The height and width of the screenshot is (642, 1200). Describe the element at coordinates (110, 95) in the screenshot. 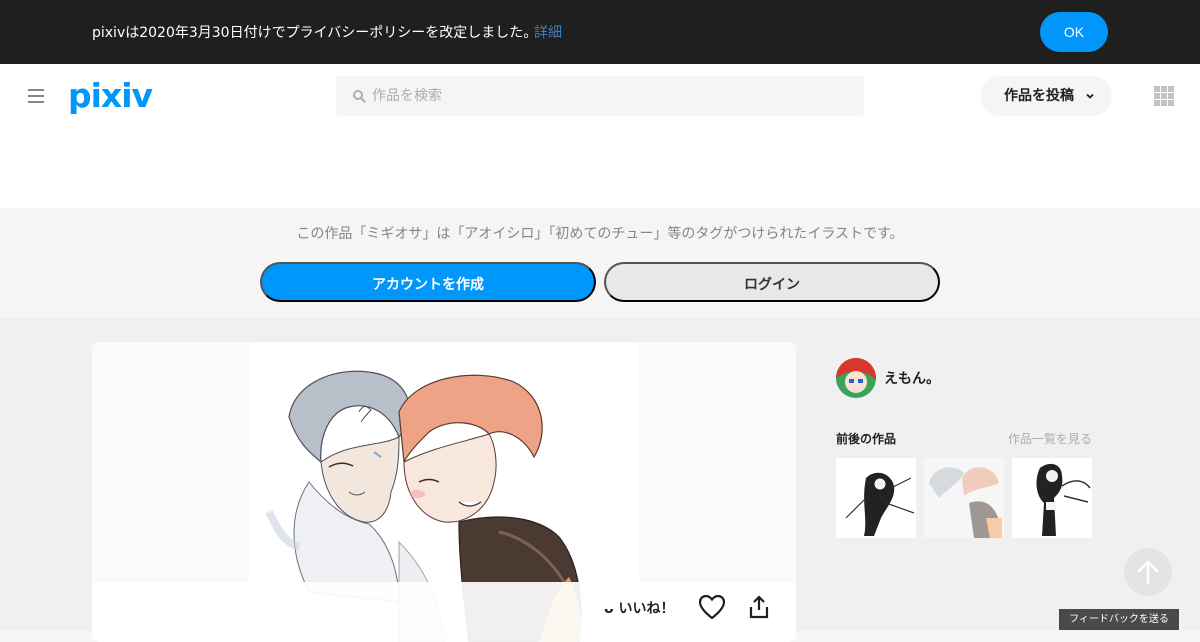

I see `pixiv-logo: pixiv` at that location.